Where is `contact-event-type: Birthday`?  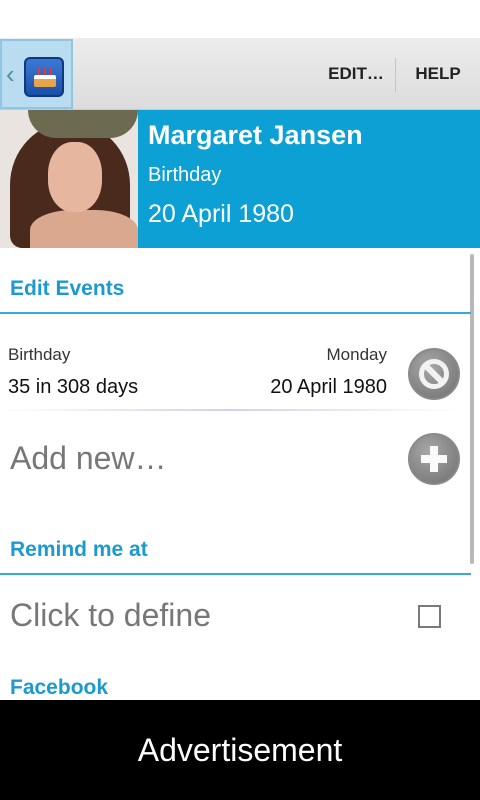
contact-event-type: Birthday is located at coordinates (185, 175).